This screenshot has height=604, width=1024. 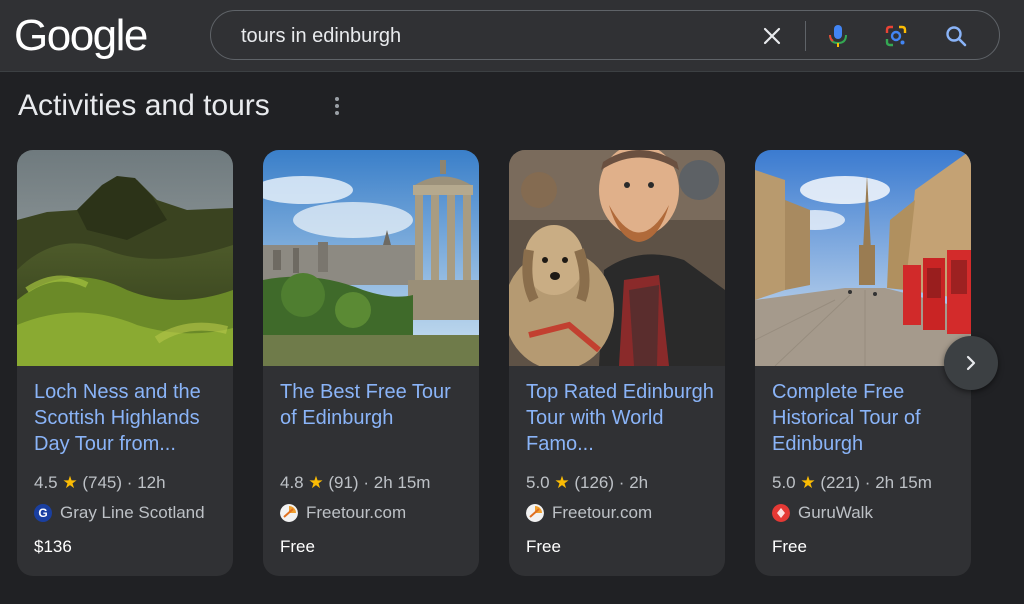 What do you see at coordinates (43, 513) in the screenshot?
I see `grayline-logo-icon: G` at bounding box center [43, 513].